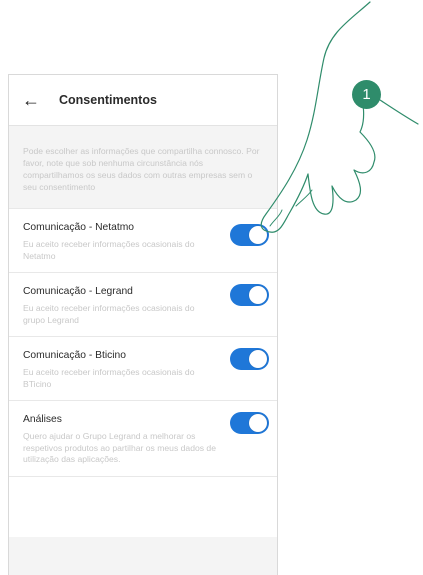  I want to click on bticino-toggle, so click(249, 359).